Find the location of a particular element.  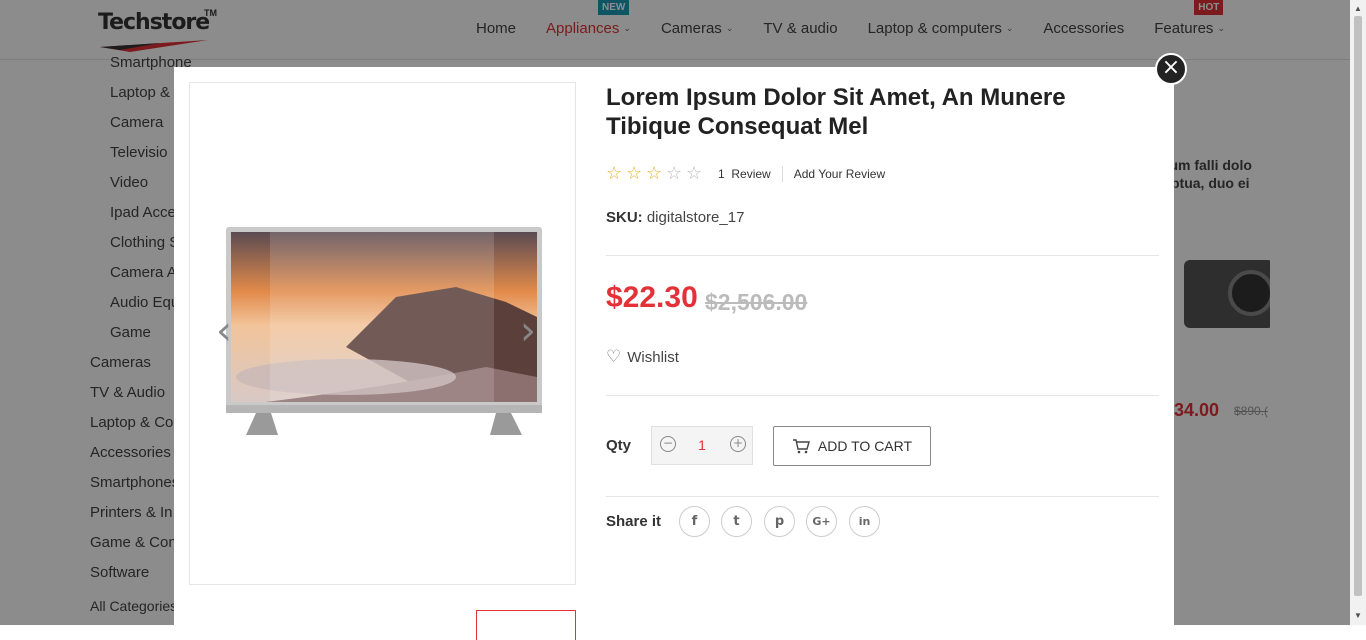

qty-label: Qty is located at coordinates (619, 445).